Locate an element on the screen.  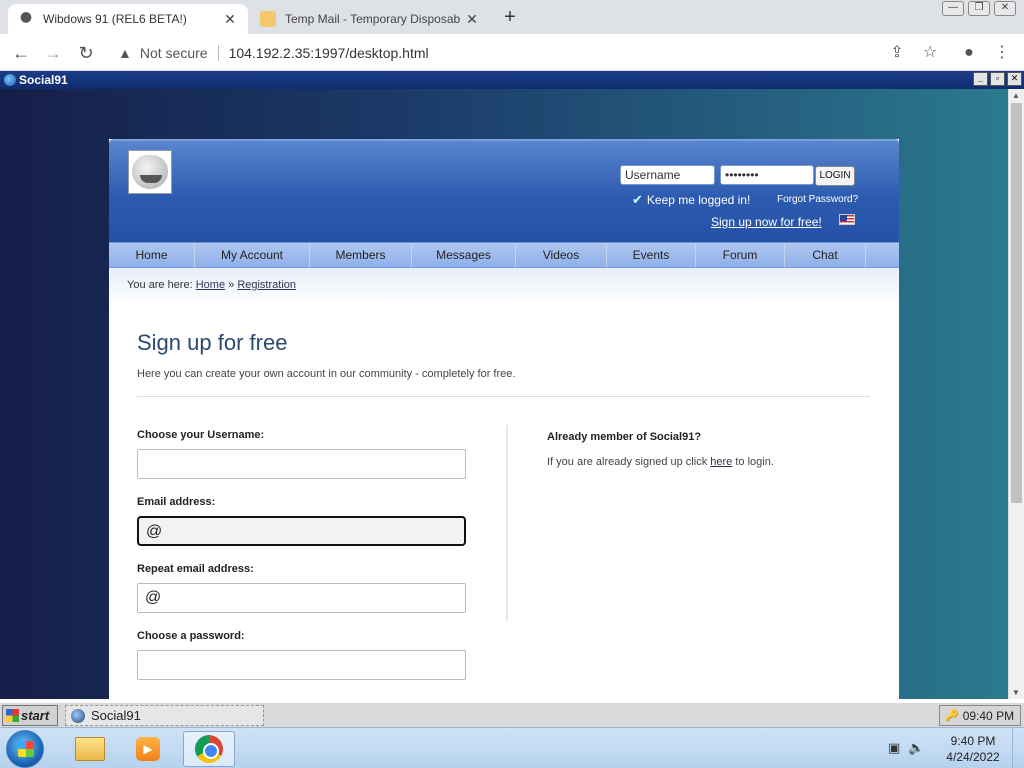
start-label: start is located at coordinates (35, 715).